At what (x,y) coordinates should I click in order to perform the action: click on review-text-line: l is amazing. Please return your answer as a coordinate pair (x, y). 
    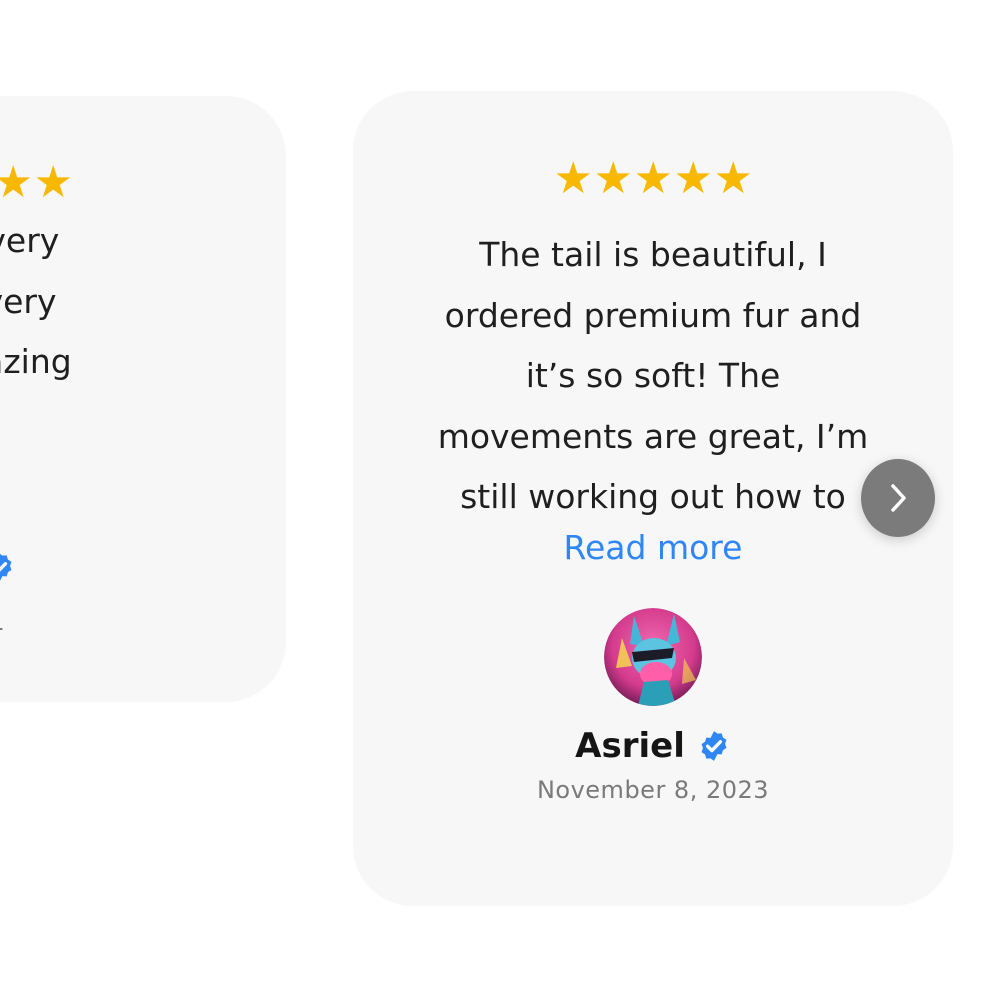
    Looking at the image, I should click on (36, 361).